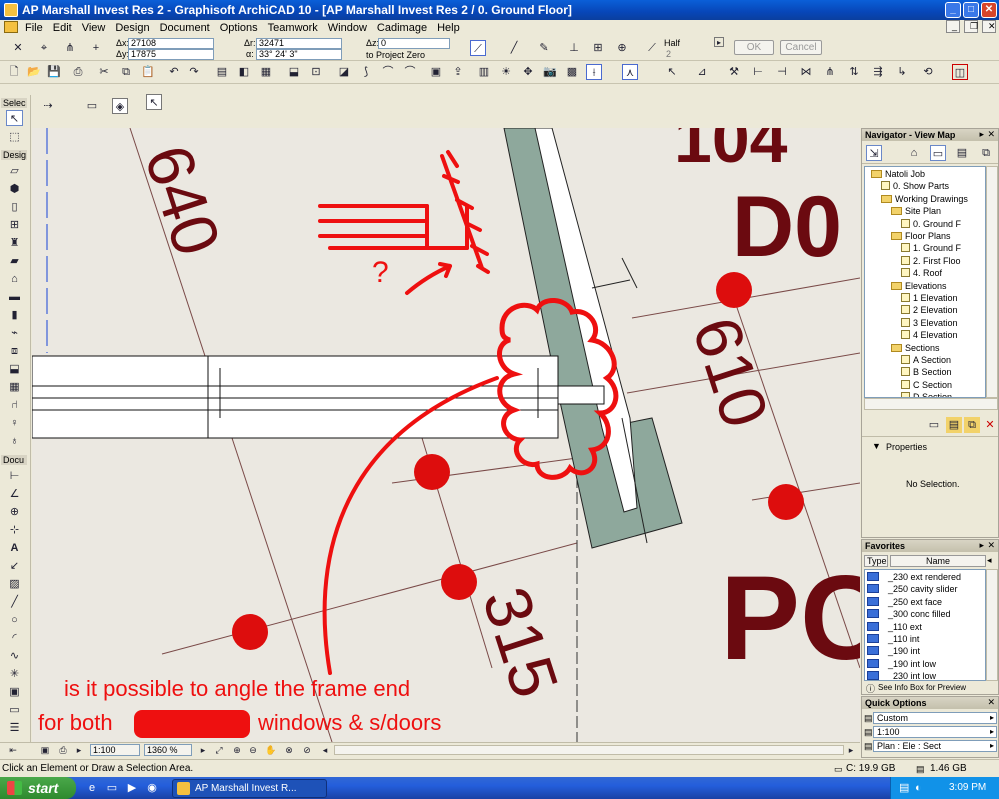 The width and height of the screenshot is (999, 799). Describe the element at coordinates (915, 348) in the screenshot. I see `tree-item: Sections` at that location.